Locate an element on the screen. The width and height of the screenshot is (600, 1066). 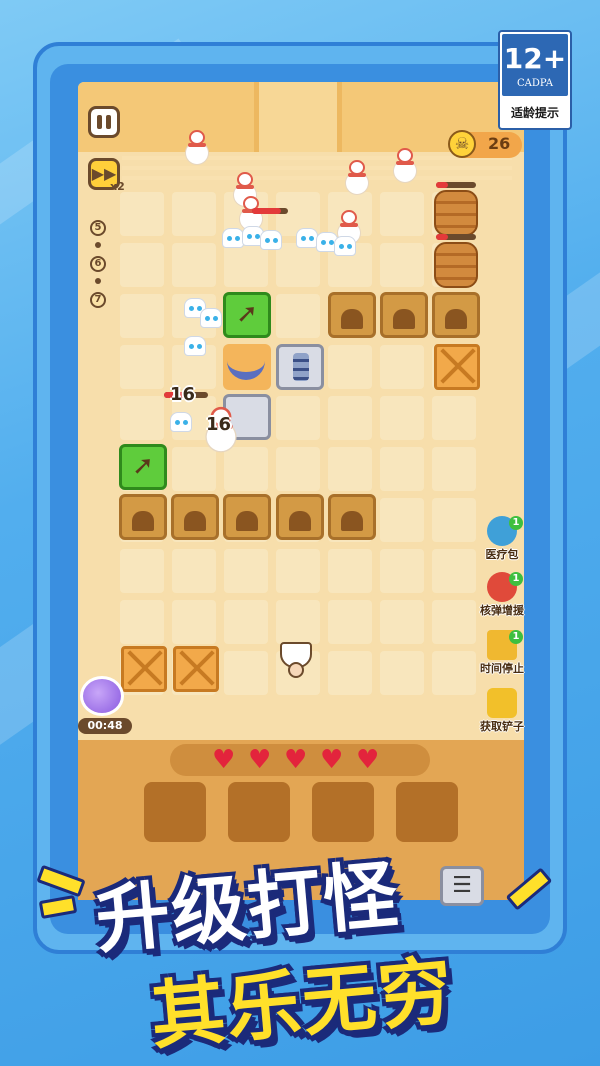
item-nuke: 1 核弹增援 is located at coordinates (502, 595).